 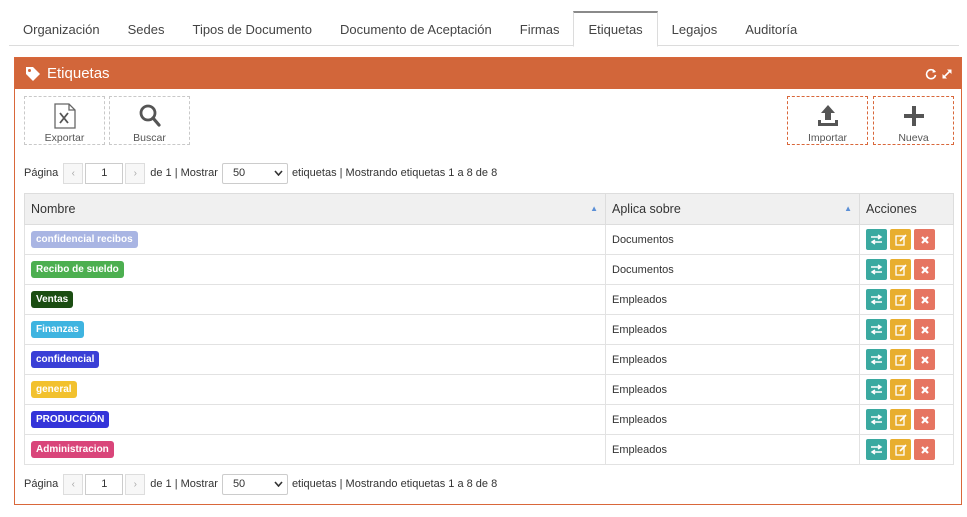 I want to click on table-row: Recibo de sueldo Documentos, so click(x=489, y=269).